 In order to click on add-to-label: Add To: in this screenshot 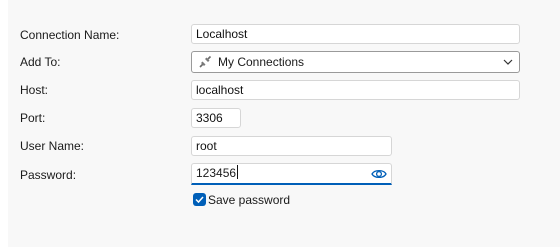, I will do `click(40, 62)`.